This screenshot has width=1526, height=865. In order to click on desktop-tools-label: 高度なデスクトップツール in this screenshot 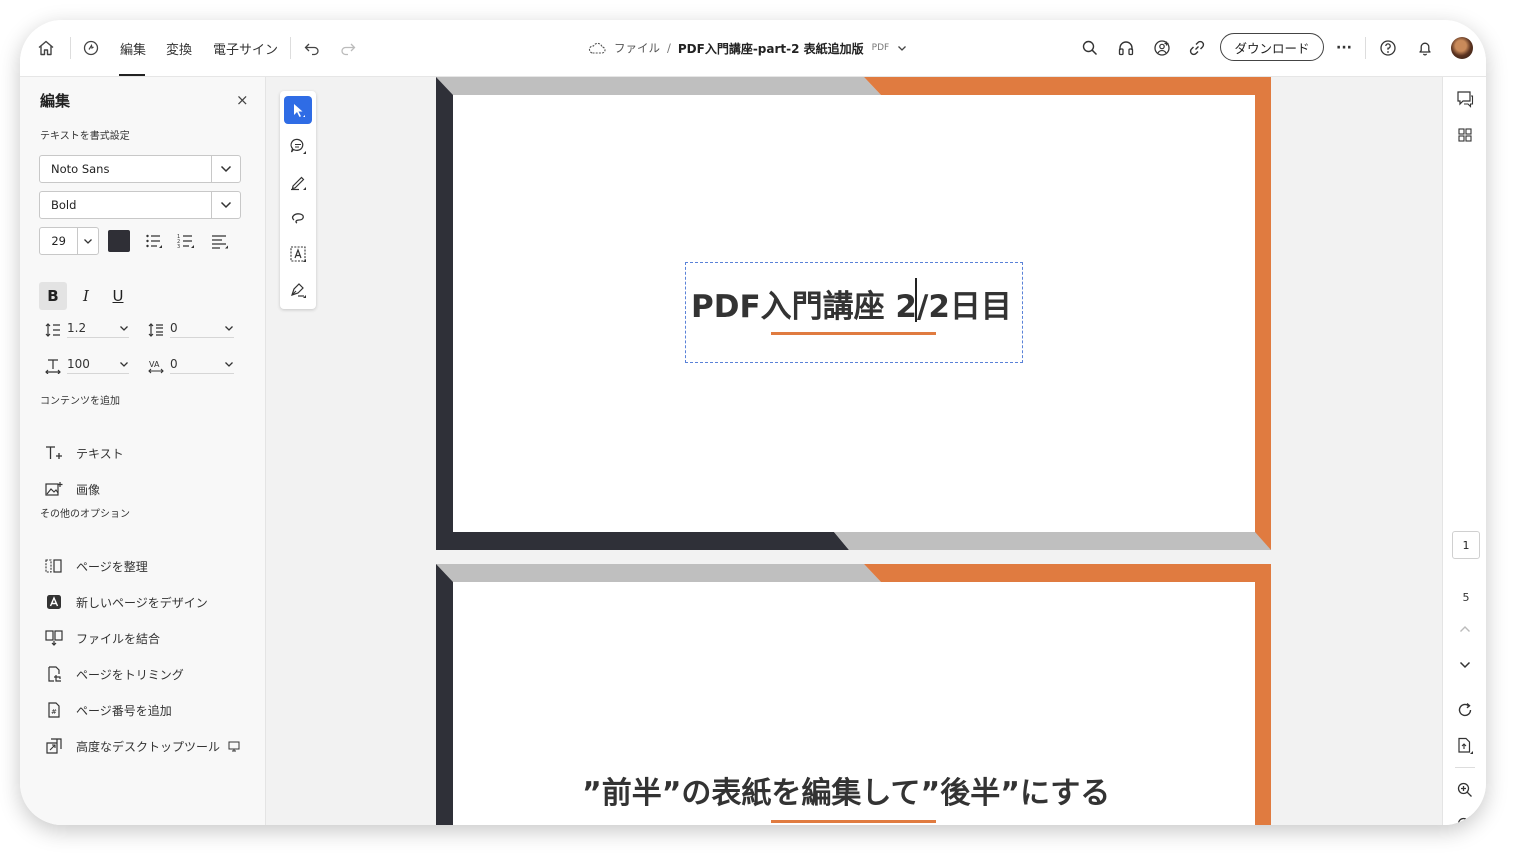, I will do `click(148, 746)`.